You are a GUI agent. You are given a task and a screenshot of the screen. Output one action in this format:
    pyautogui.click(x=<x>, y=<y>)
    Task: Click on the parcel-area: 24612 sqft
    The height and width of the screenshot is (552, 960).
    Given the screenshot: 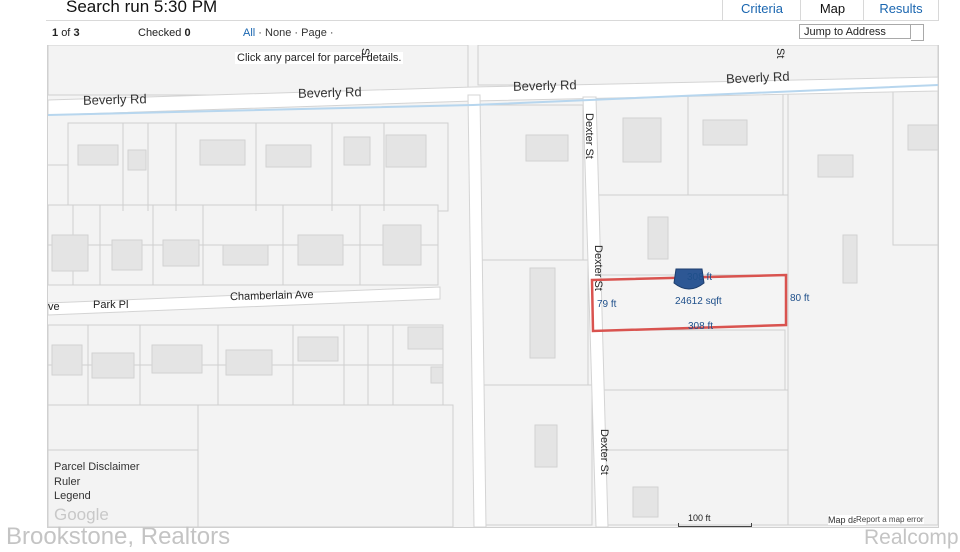 What is the action you would take?
    pyautogui.click(x=698, y=301)
    